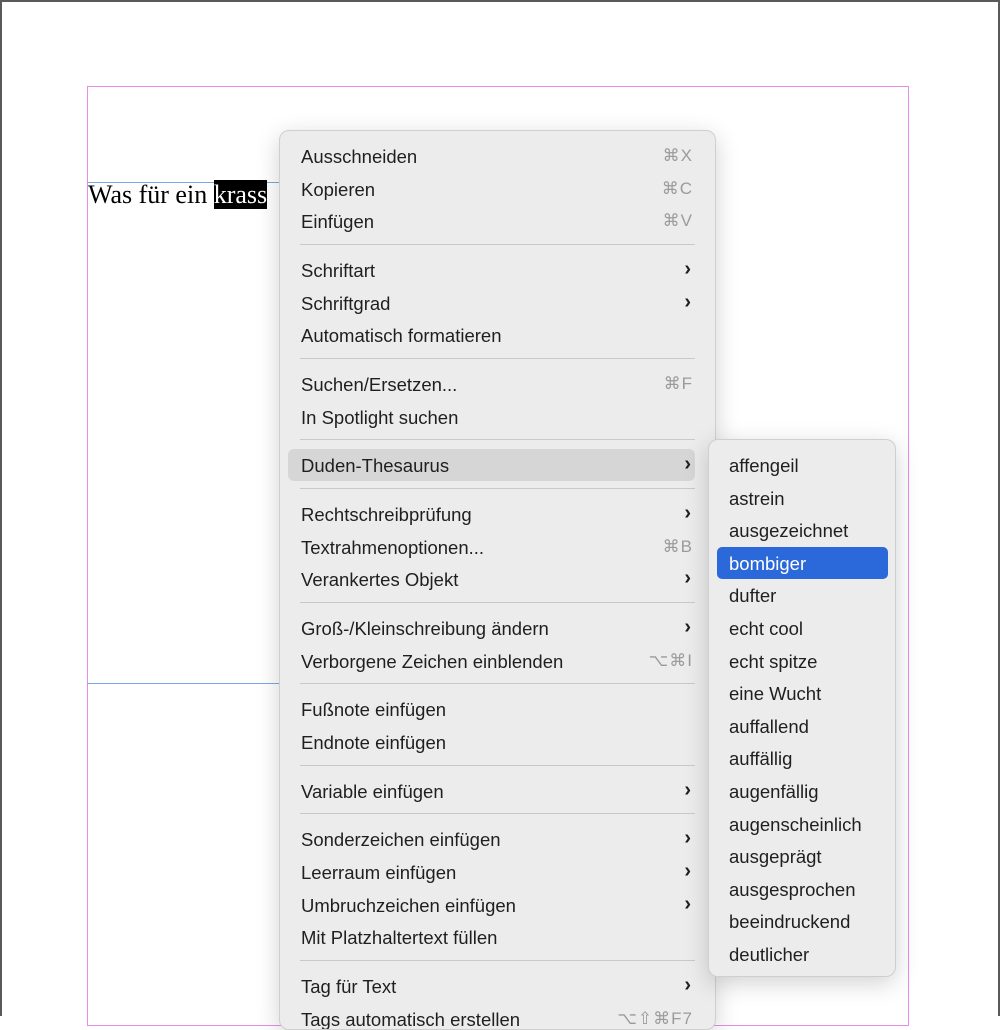  I want to click on thesaurus-item-ausgezeichnet: ausgezeichnet, so click(802, 530).